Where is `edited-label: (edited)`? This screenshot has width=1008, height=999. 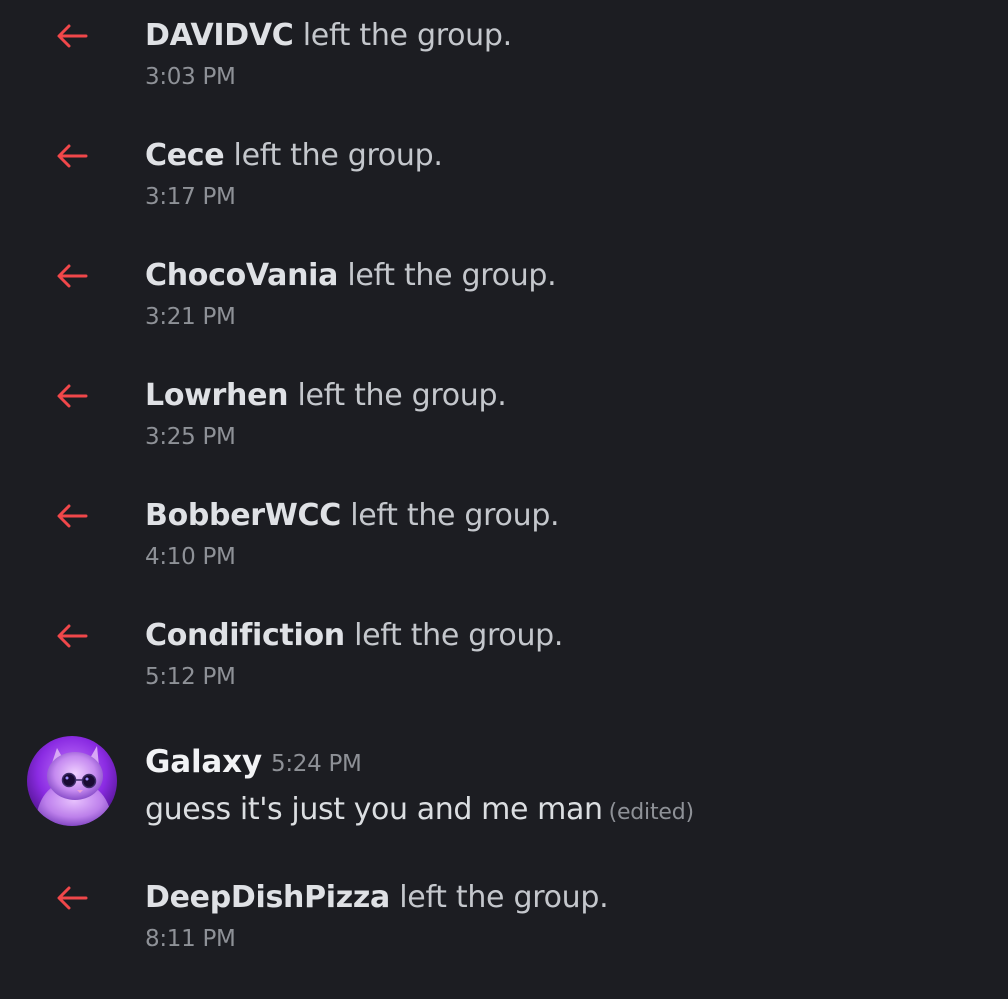 edited-label: (edited) is located at coordinates (651, 812).